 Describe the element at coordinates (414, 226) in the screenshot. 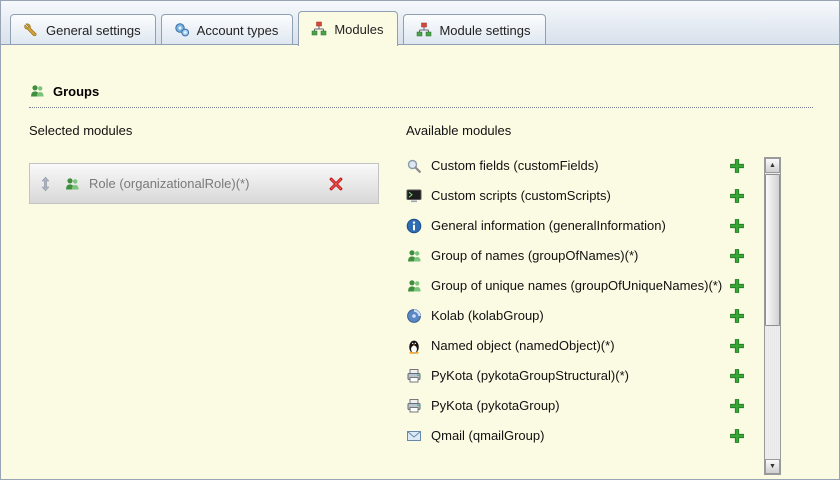

I see `info-icon` at that location.